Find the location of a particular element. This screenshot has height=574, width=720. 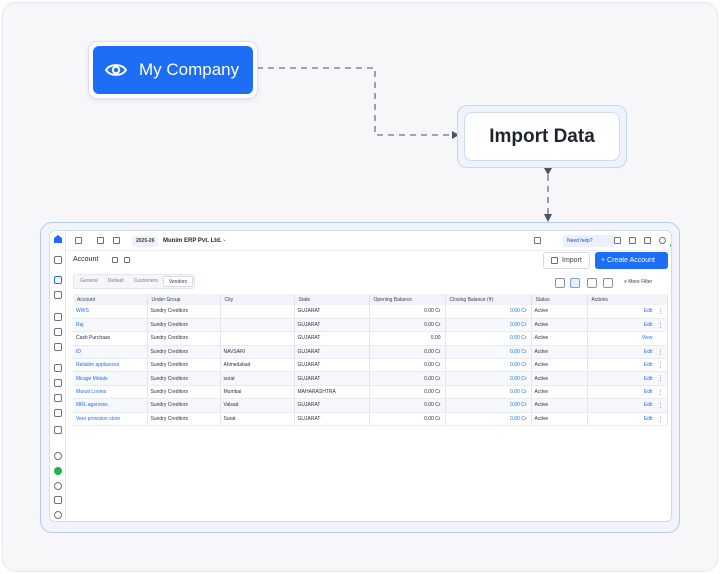

logout-icon is located at coordinates (58, 398).